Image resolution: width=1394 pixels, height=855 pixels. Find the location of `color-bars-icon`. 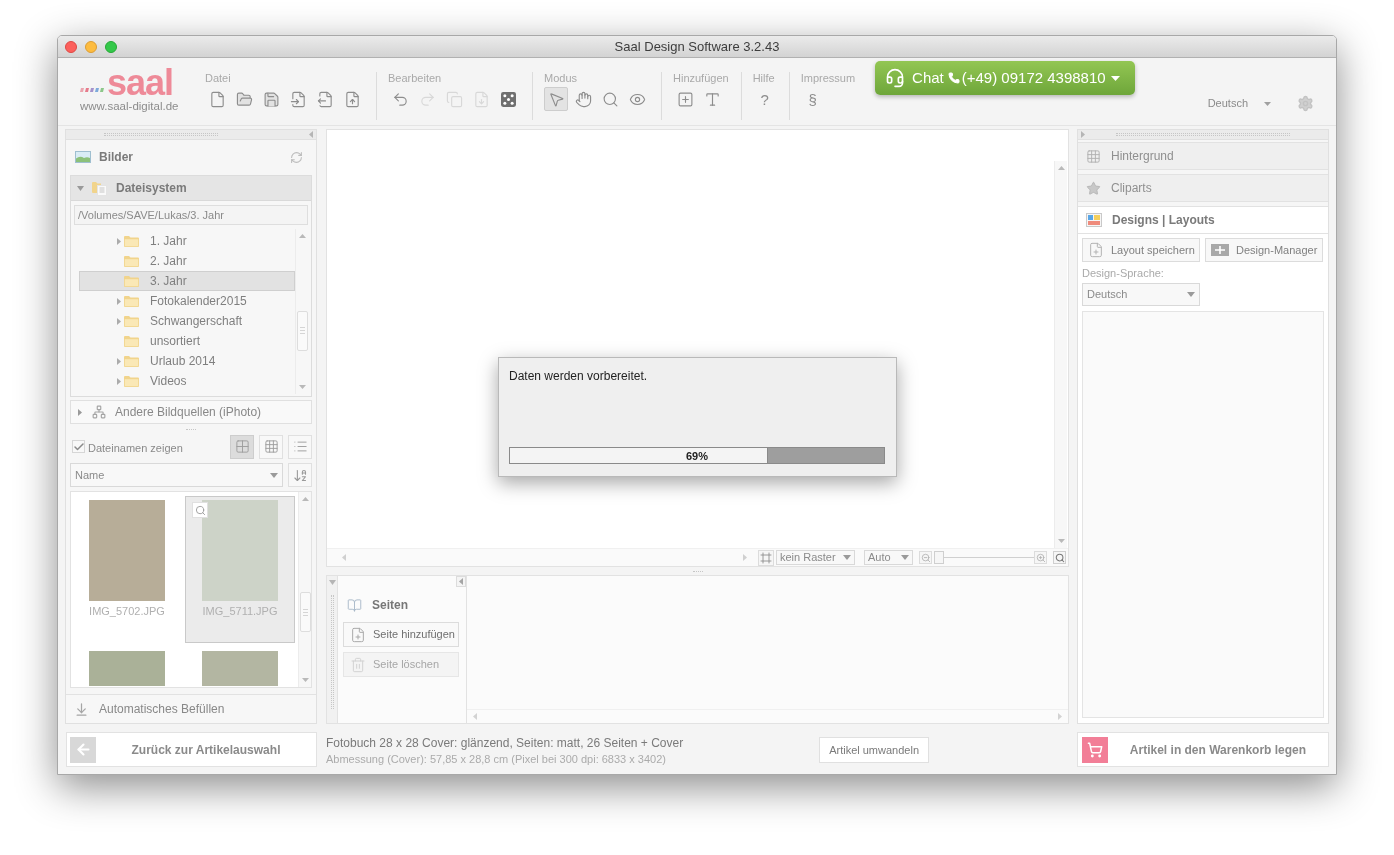

color-bars-icon is located at coordinates (92, 90).